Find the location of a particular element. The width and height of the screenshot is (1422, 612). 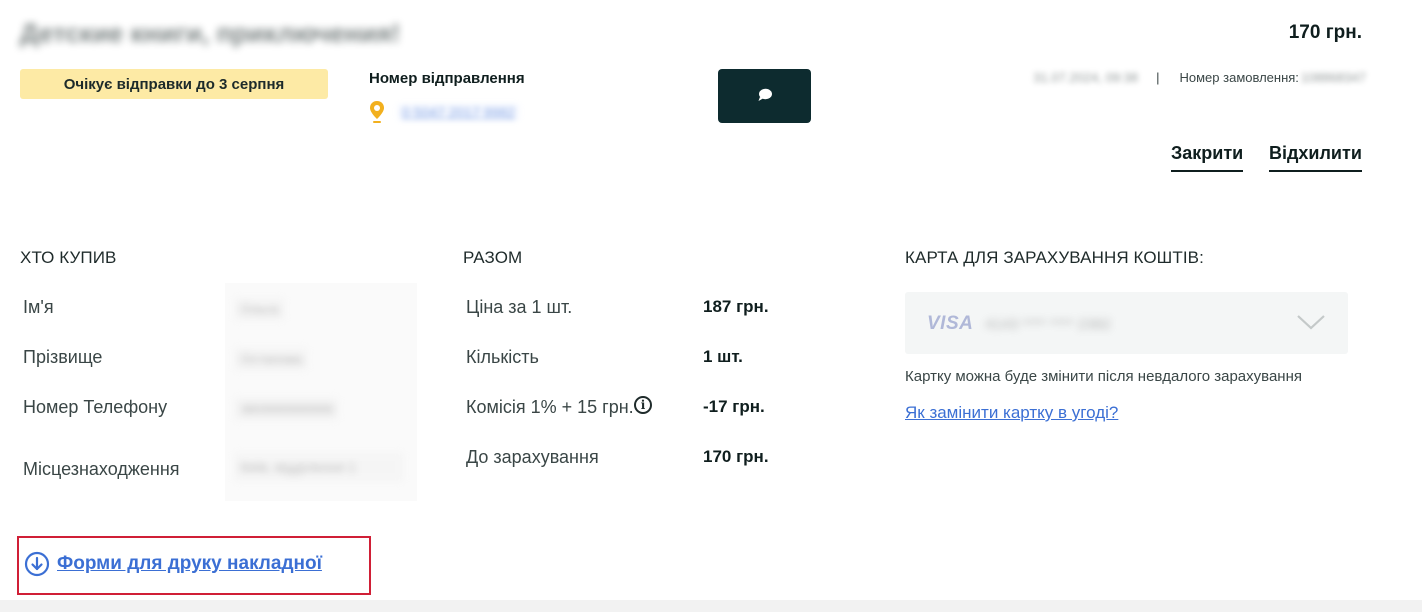

replace-card-help-link: Як замінити картку в угоді? is located at coordinates (1011, 413).